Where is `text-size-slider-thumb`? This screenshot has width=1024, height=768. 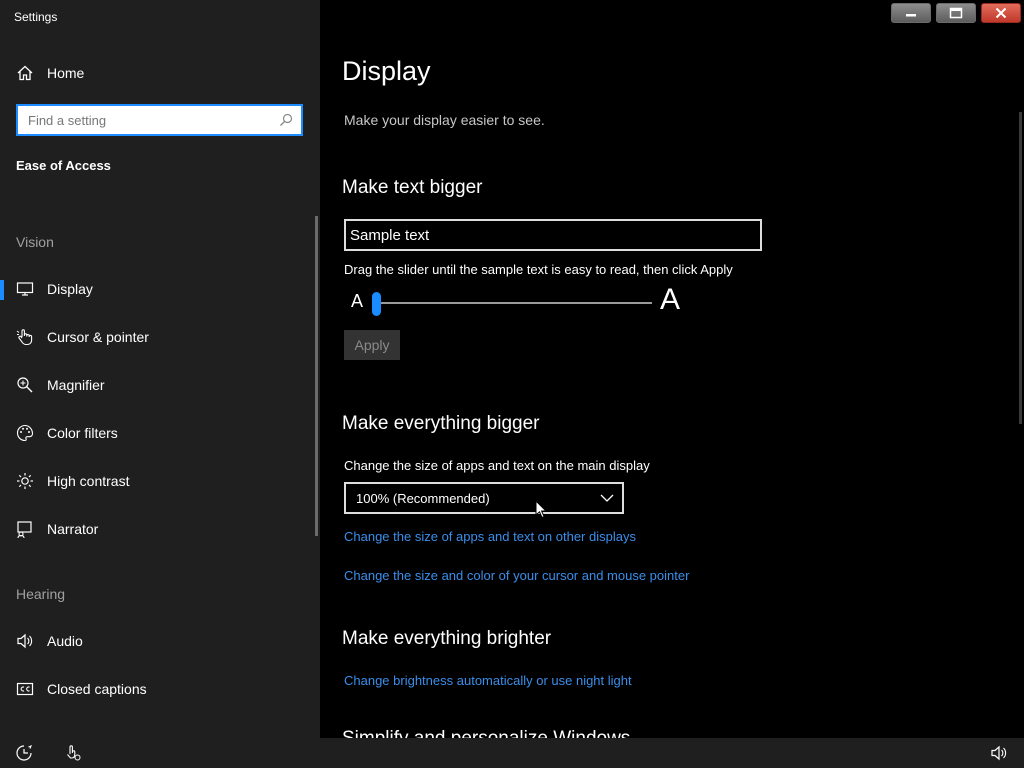 text-size-slider-thumb is located at coordinates (376, 304).